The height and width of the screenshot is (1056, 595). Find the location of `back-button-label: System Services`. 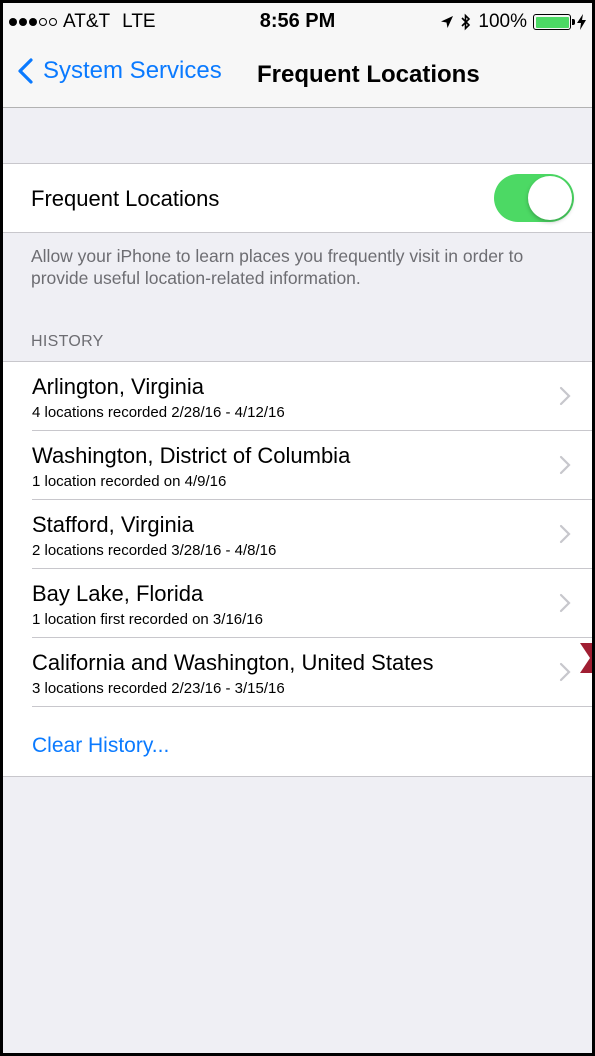

back-button-label: System Services is located at coordinates (132, 70).